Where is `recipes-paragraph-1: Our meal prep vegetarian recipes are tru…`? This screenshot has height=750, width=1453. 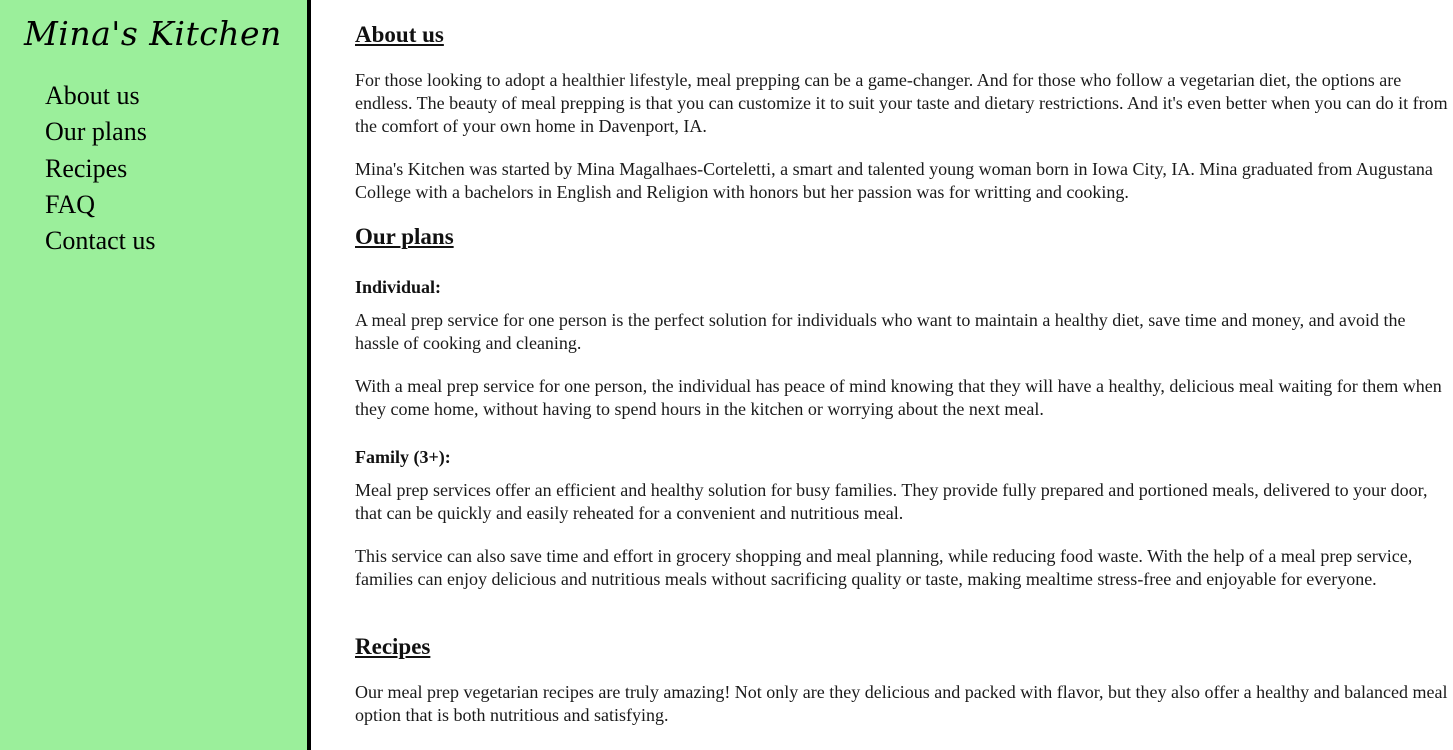 recipes-paragraph-1: Our meal prep vegetarian recipes are tru… is located at coordinates (901, 703).